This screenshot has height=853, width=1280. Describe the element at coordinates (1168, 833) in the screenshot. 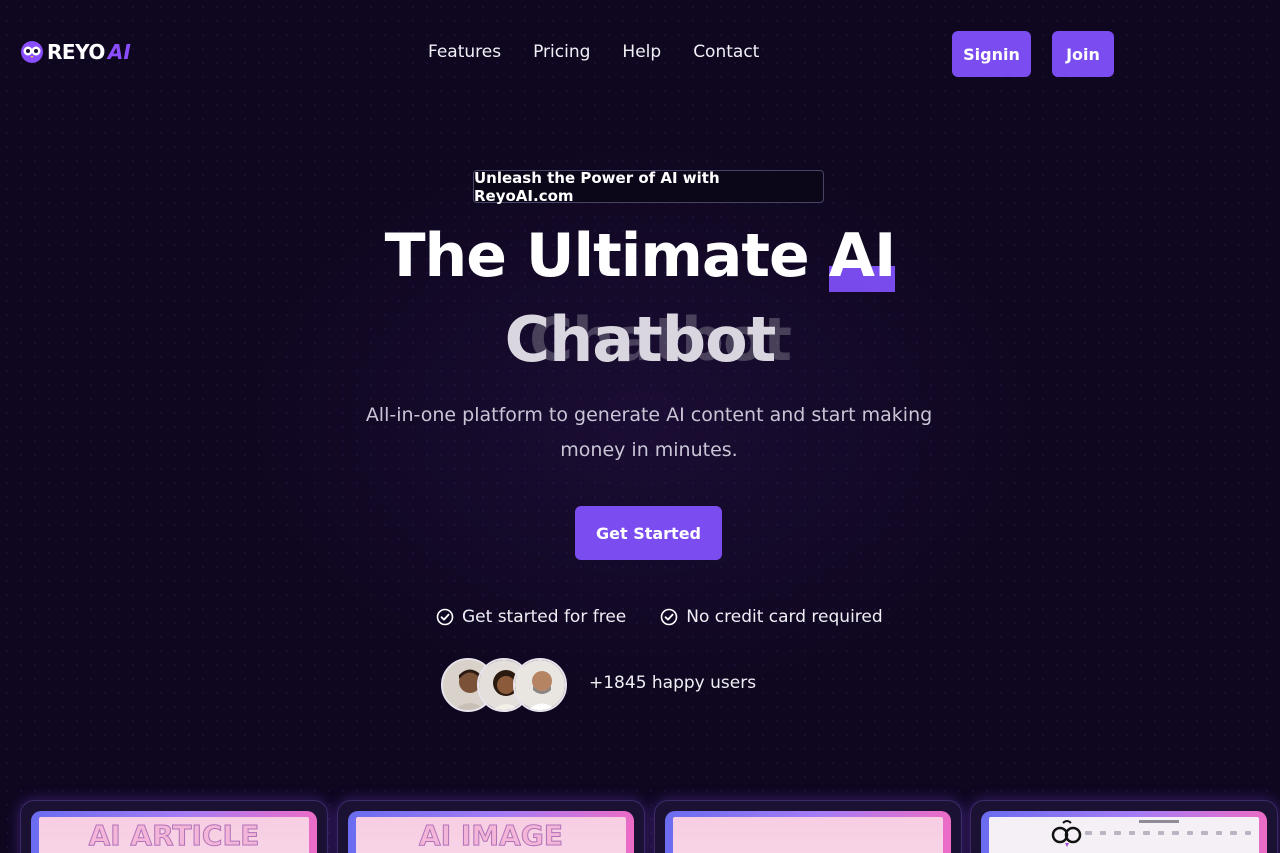

I see `editor-toolbar` at that location.